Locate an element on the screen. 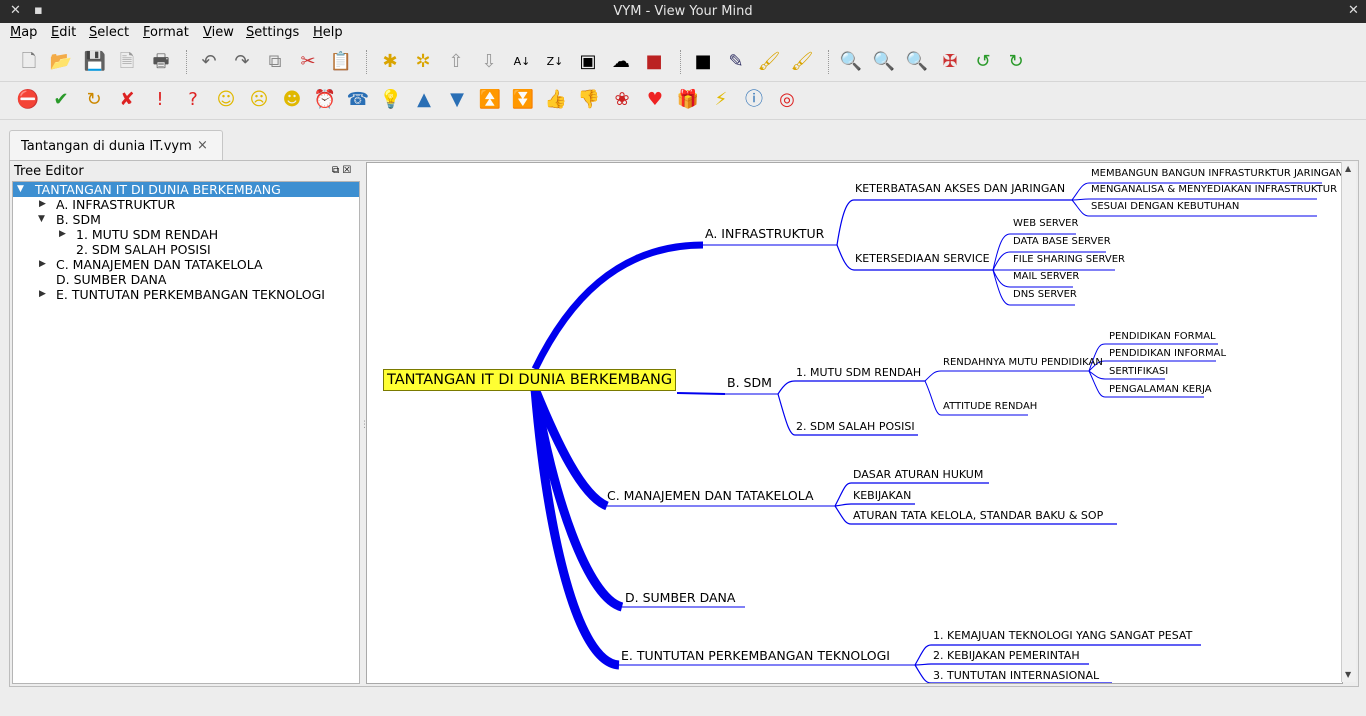  heart-icon: ♥ is located at coordinates (655, 100).